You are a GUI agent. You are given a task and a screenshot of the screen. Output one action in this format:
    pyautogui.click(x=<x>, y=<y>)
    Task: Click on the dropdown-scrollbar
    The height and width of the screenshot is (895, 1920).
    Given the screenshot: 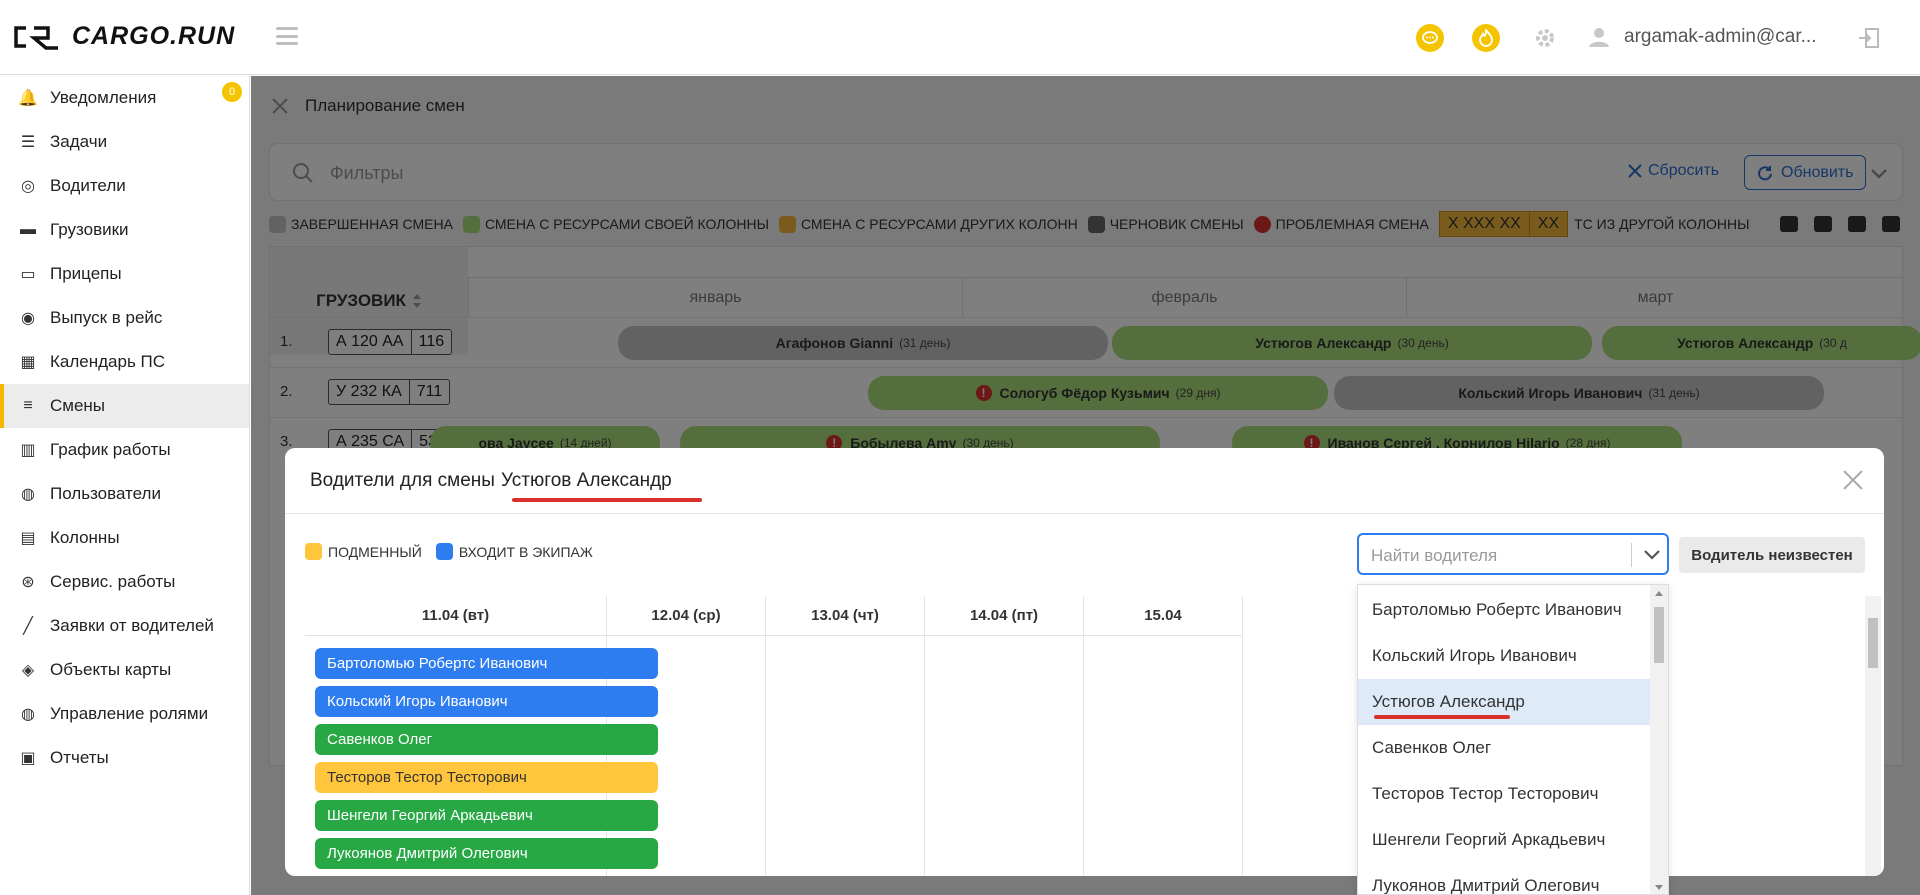 What is the action you would take?
    pyautogui.click(x=1659, y=739)
    